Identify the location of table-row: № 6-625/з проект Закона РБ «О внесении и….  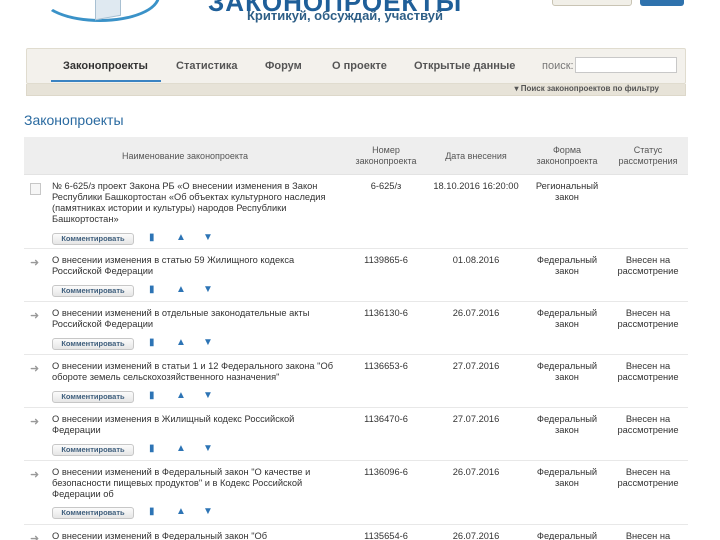
(356, 212).